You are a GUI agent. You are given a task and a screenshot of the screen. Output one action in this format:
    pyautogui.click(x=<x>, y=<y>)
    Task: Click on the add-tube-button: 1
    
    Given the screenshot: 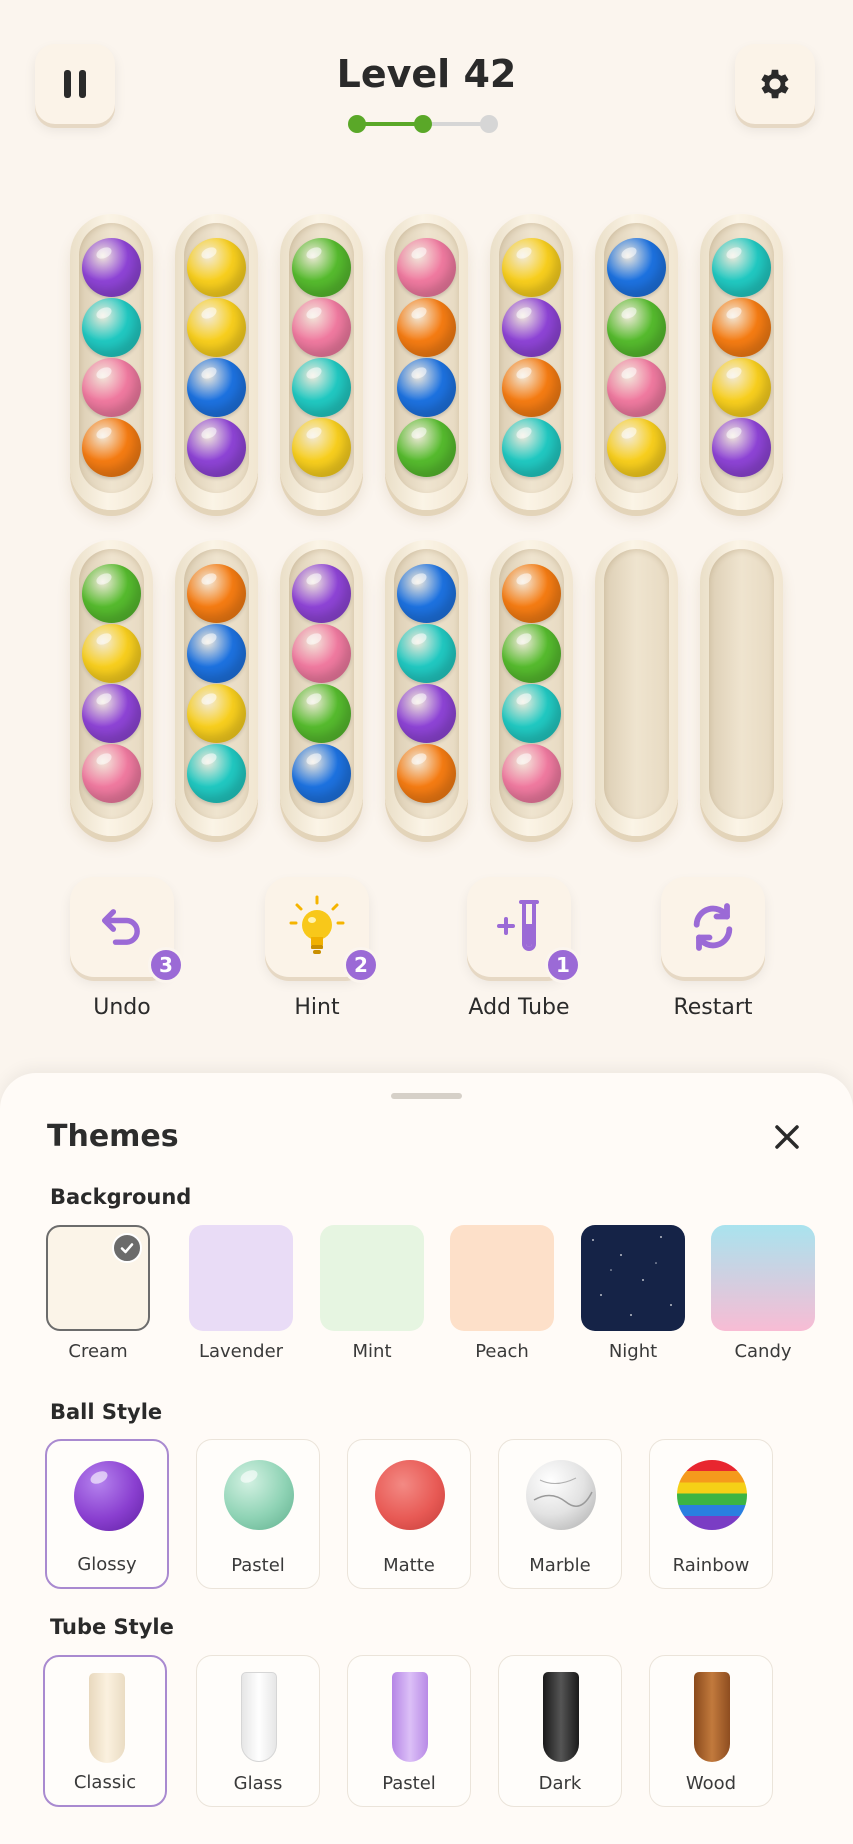 What is the action you would take?
    pyautogui.click(x=524, y=930)
    